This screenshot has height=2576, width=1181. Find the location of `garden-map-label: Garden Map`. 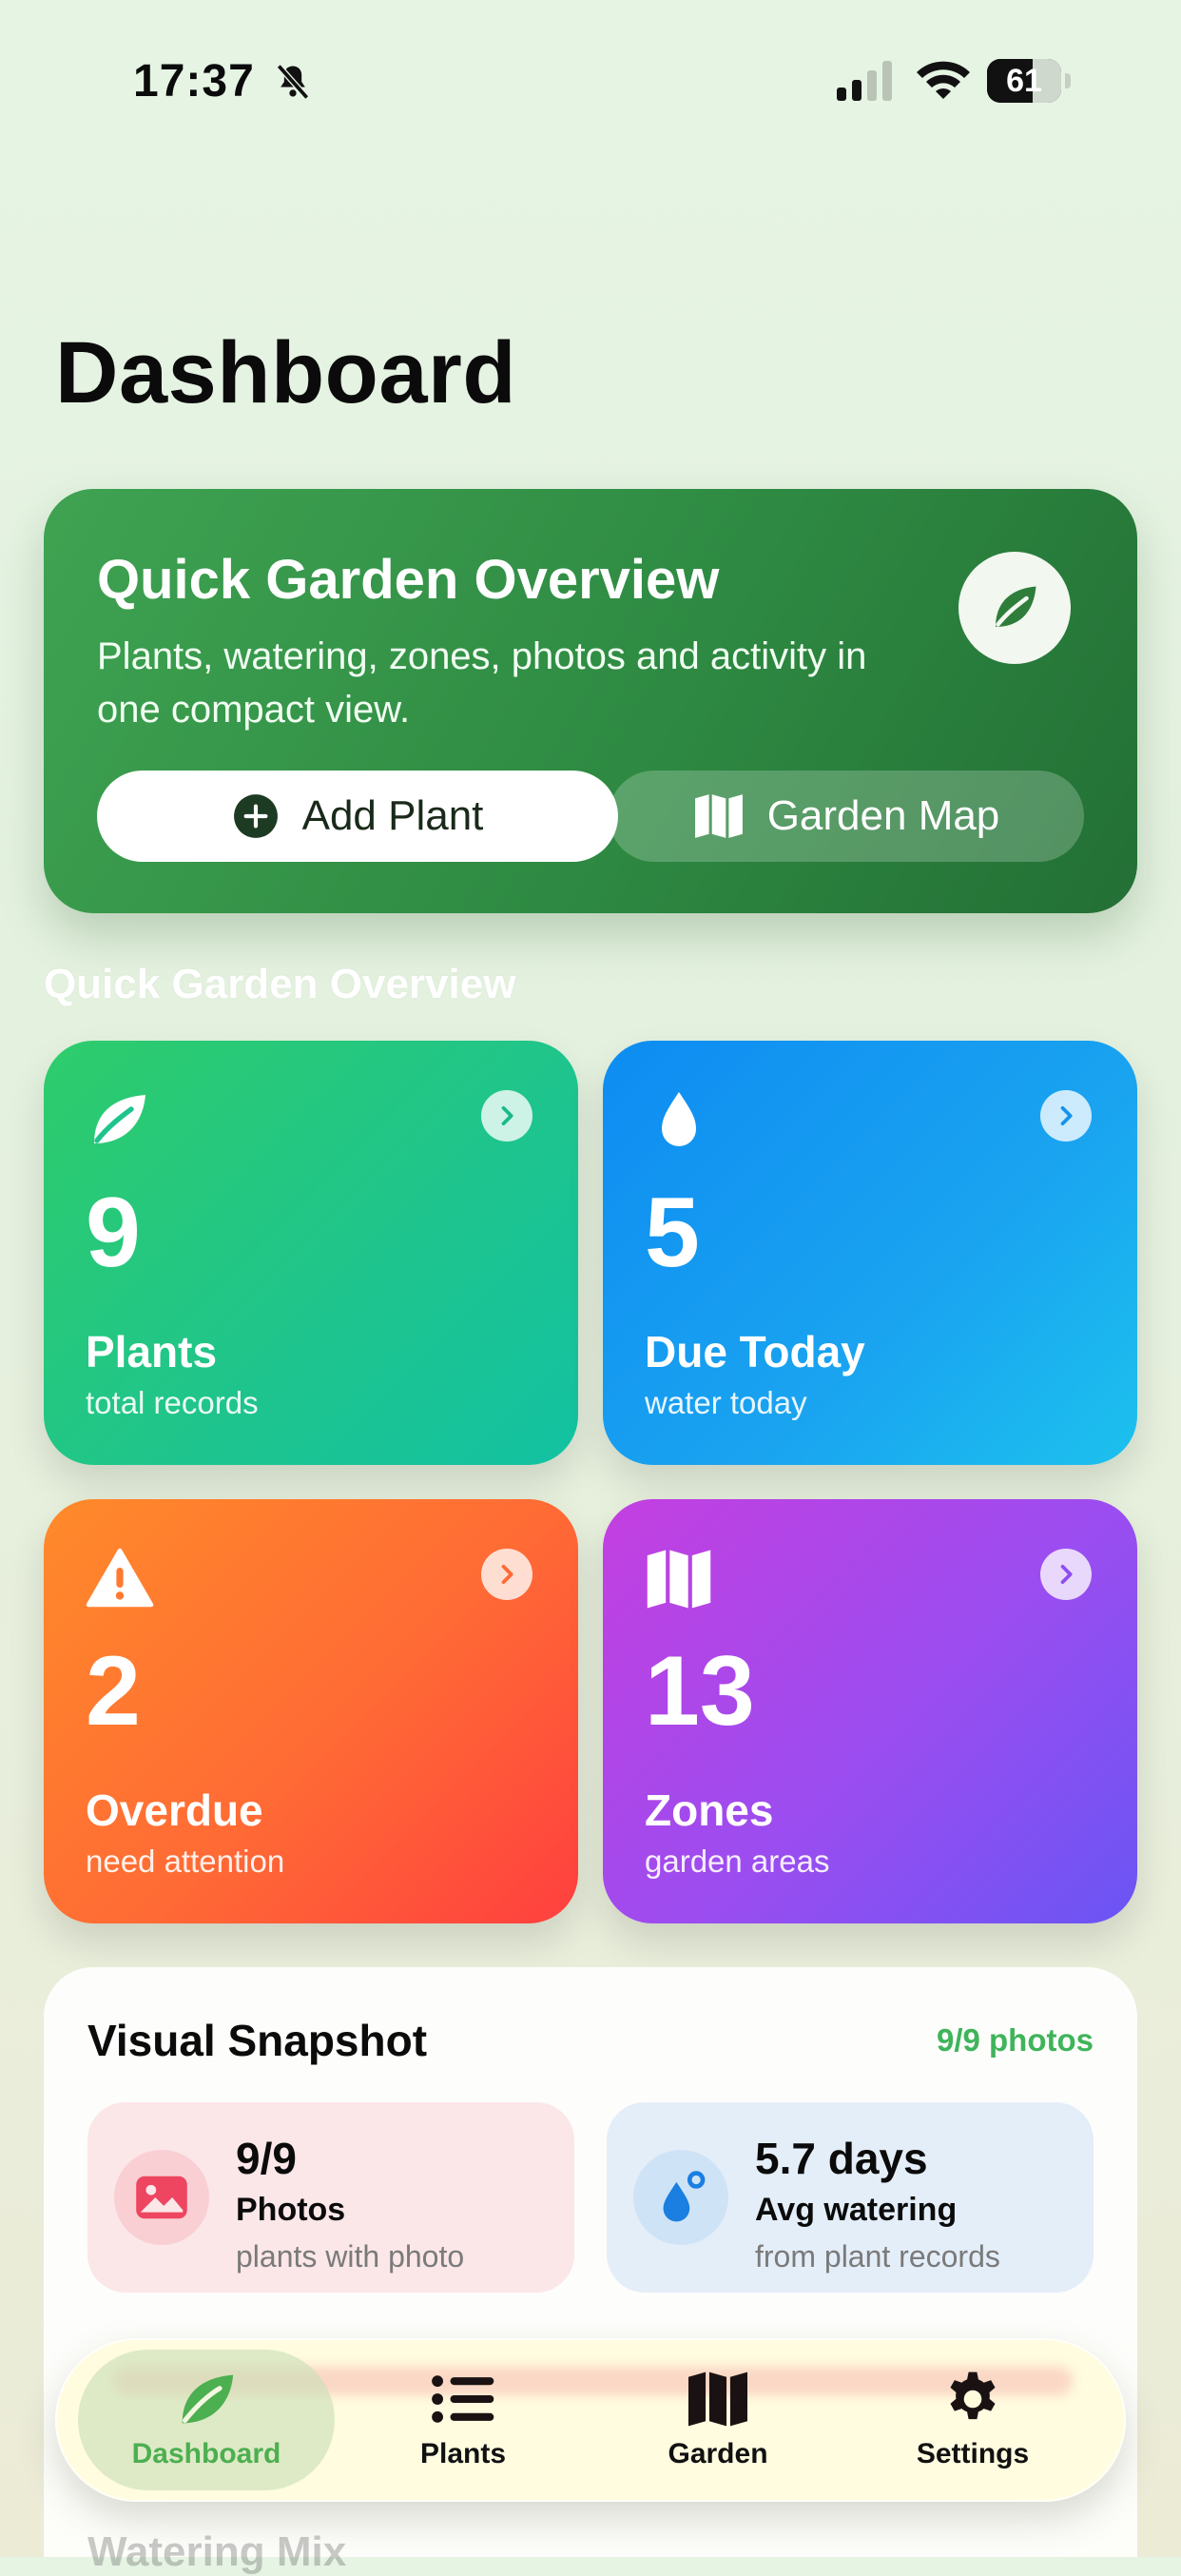

garden-map-label: Garden Map is located at coordinates (883, 815).